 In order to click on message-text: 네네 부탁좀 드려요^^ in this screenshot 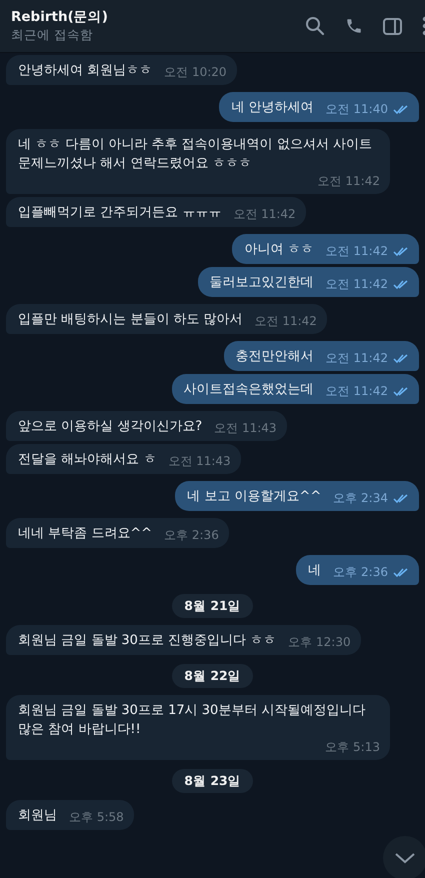, I will do `click(85, 534)`.